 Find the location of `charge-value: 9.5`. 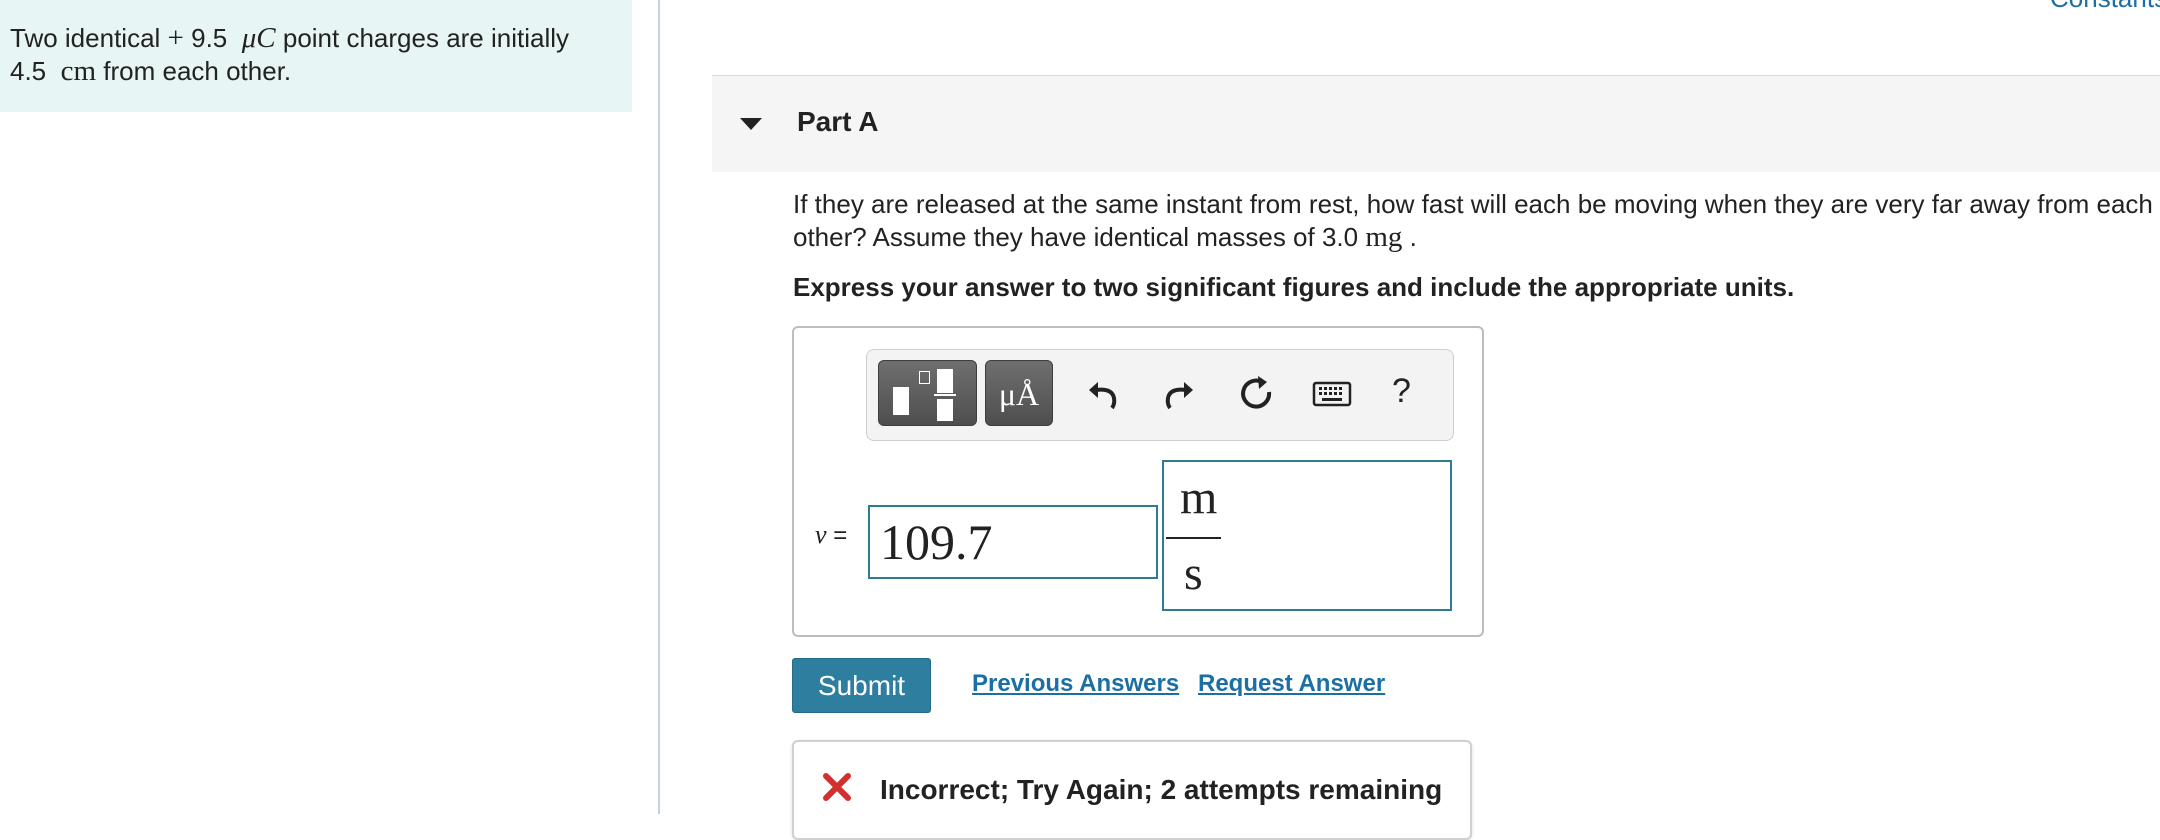

charge-value: 9.5 is located at coordinates (209, 38).